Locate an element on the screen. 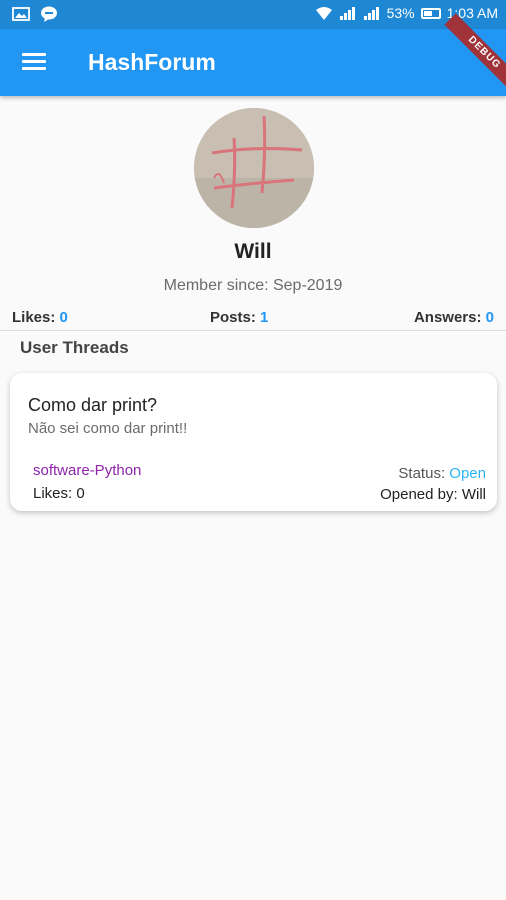 Image resolution: width=506 pixels, height=900 pixels. stat-likes-label: Likes: is located at coordinates (34, 317).